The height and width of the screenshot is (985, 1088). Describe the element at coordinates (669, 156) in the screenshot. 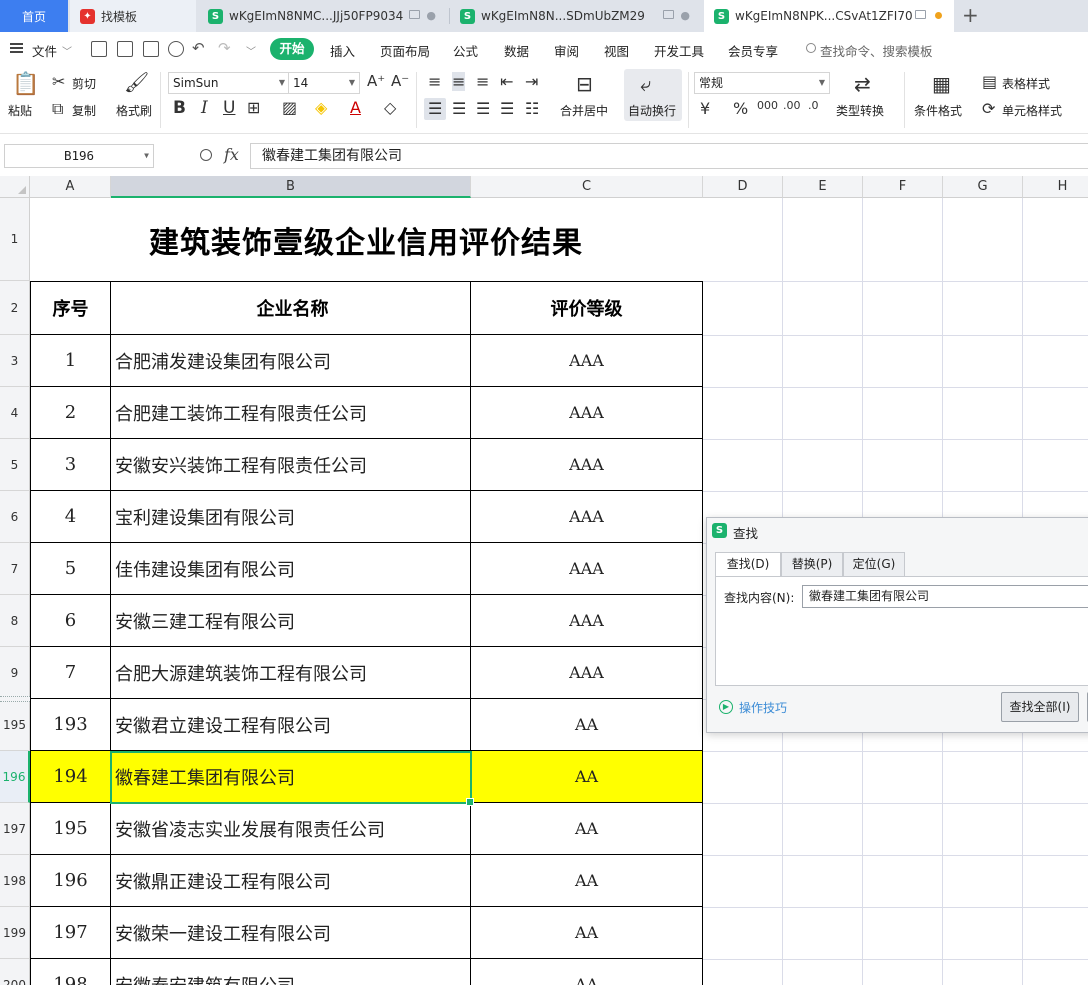

I see `formula-input: 徽春建工集团有限公司` at that location.